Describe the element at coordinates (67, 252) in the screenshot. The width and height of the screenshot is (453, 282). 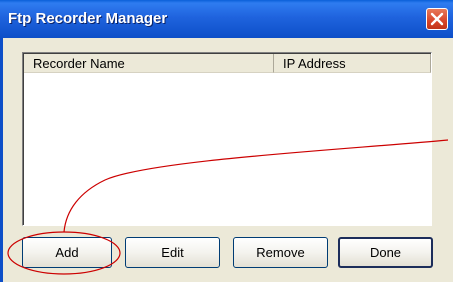
I see `add-button: Add` at that location.